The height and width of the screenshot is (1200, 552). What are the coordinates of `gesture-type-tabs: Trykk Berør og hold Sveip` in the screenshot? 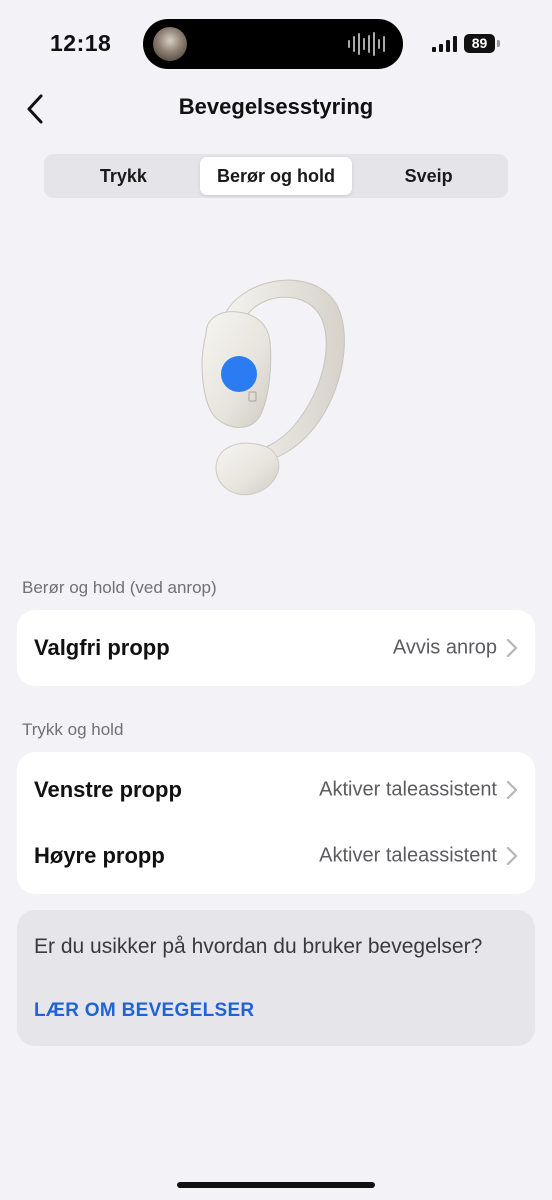 It's located at (276, 176).